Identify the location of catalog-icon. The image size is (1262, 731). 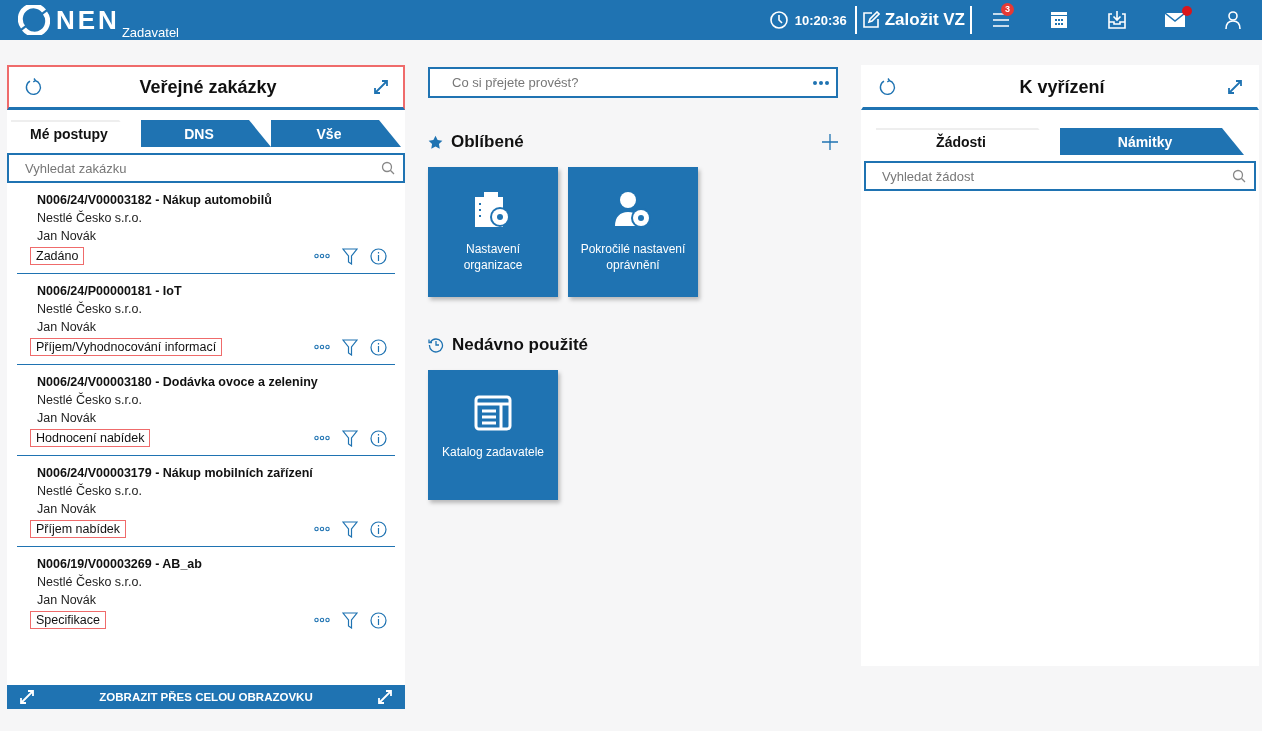
(493, 413).